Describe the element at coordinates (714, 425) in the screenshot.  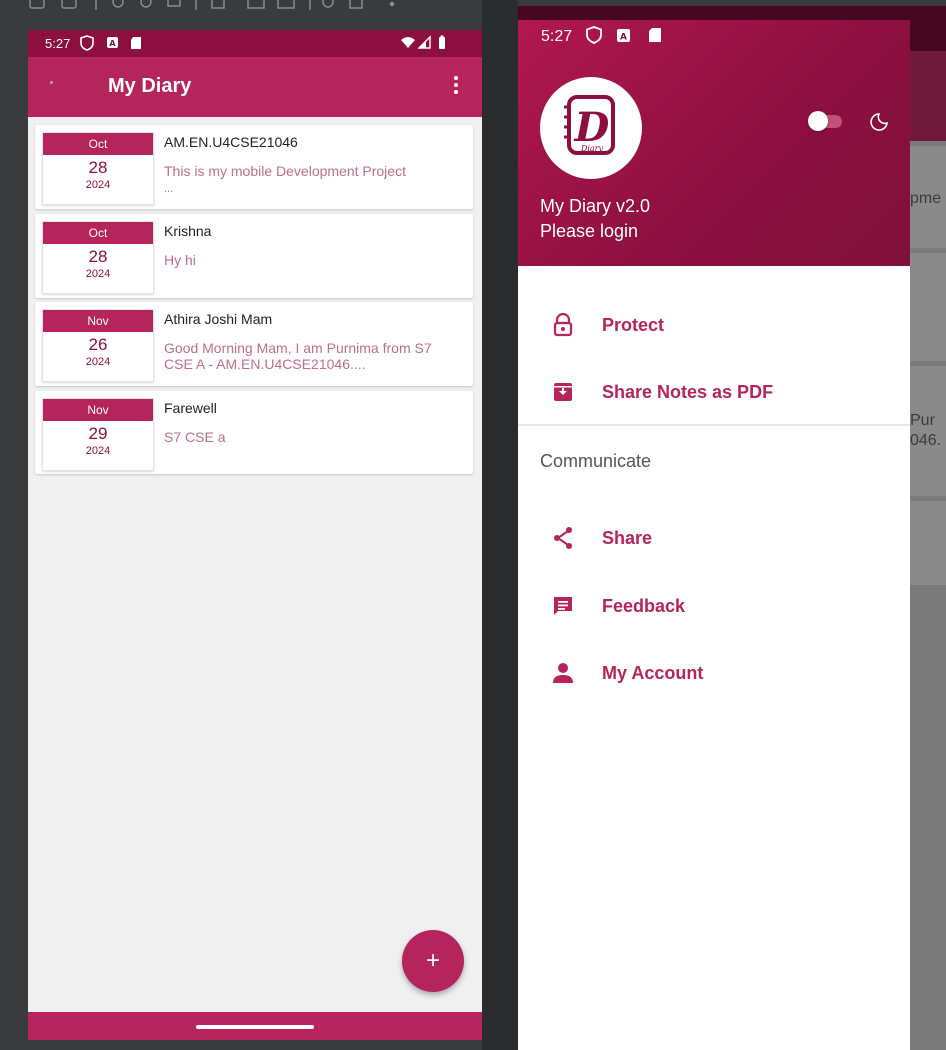
I see `drawer-divider` at that location.